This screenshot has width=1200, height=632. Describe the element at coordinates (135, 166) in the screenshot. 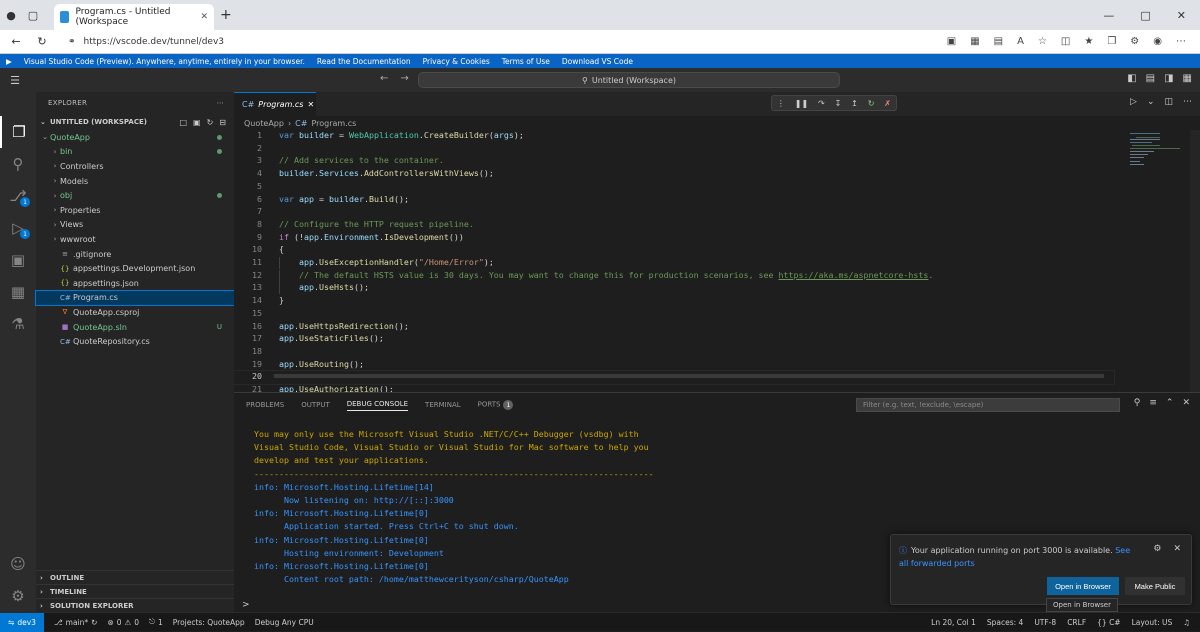

I see `tree-item: › Controllers` at that location.